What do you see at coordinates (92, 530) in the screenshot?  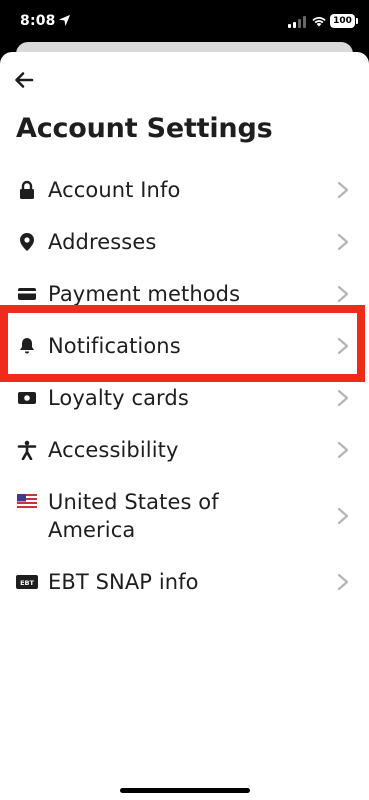 I see `menu-item-label-line2: America` at bounding box center [92, 530].